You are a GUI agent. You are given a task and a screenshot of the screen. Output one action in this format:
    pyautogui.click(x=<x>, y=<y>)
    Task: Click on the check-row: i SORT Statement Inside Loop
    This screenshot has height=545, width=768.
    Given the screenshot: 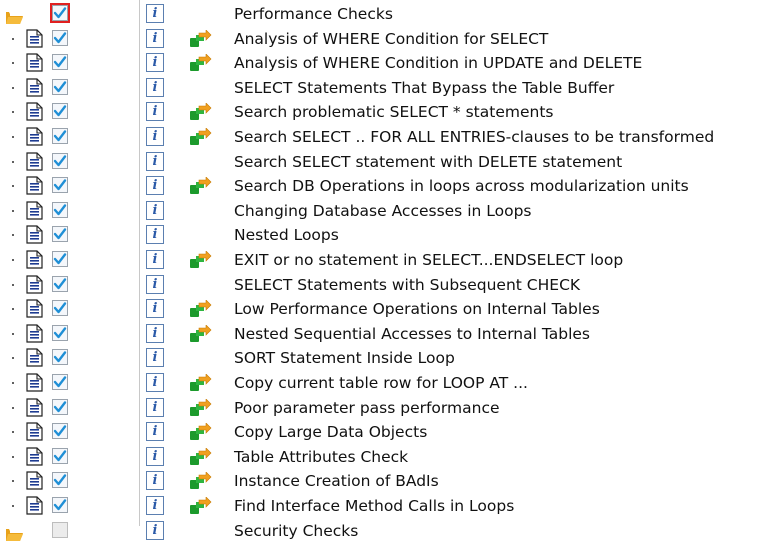 What is the action you would take?
    pyautogui.click(x=384, y=358)
    